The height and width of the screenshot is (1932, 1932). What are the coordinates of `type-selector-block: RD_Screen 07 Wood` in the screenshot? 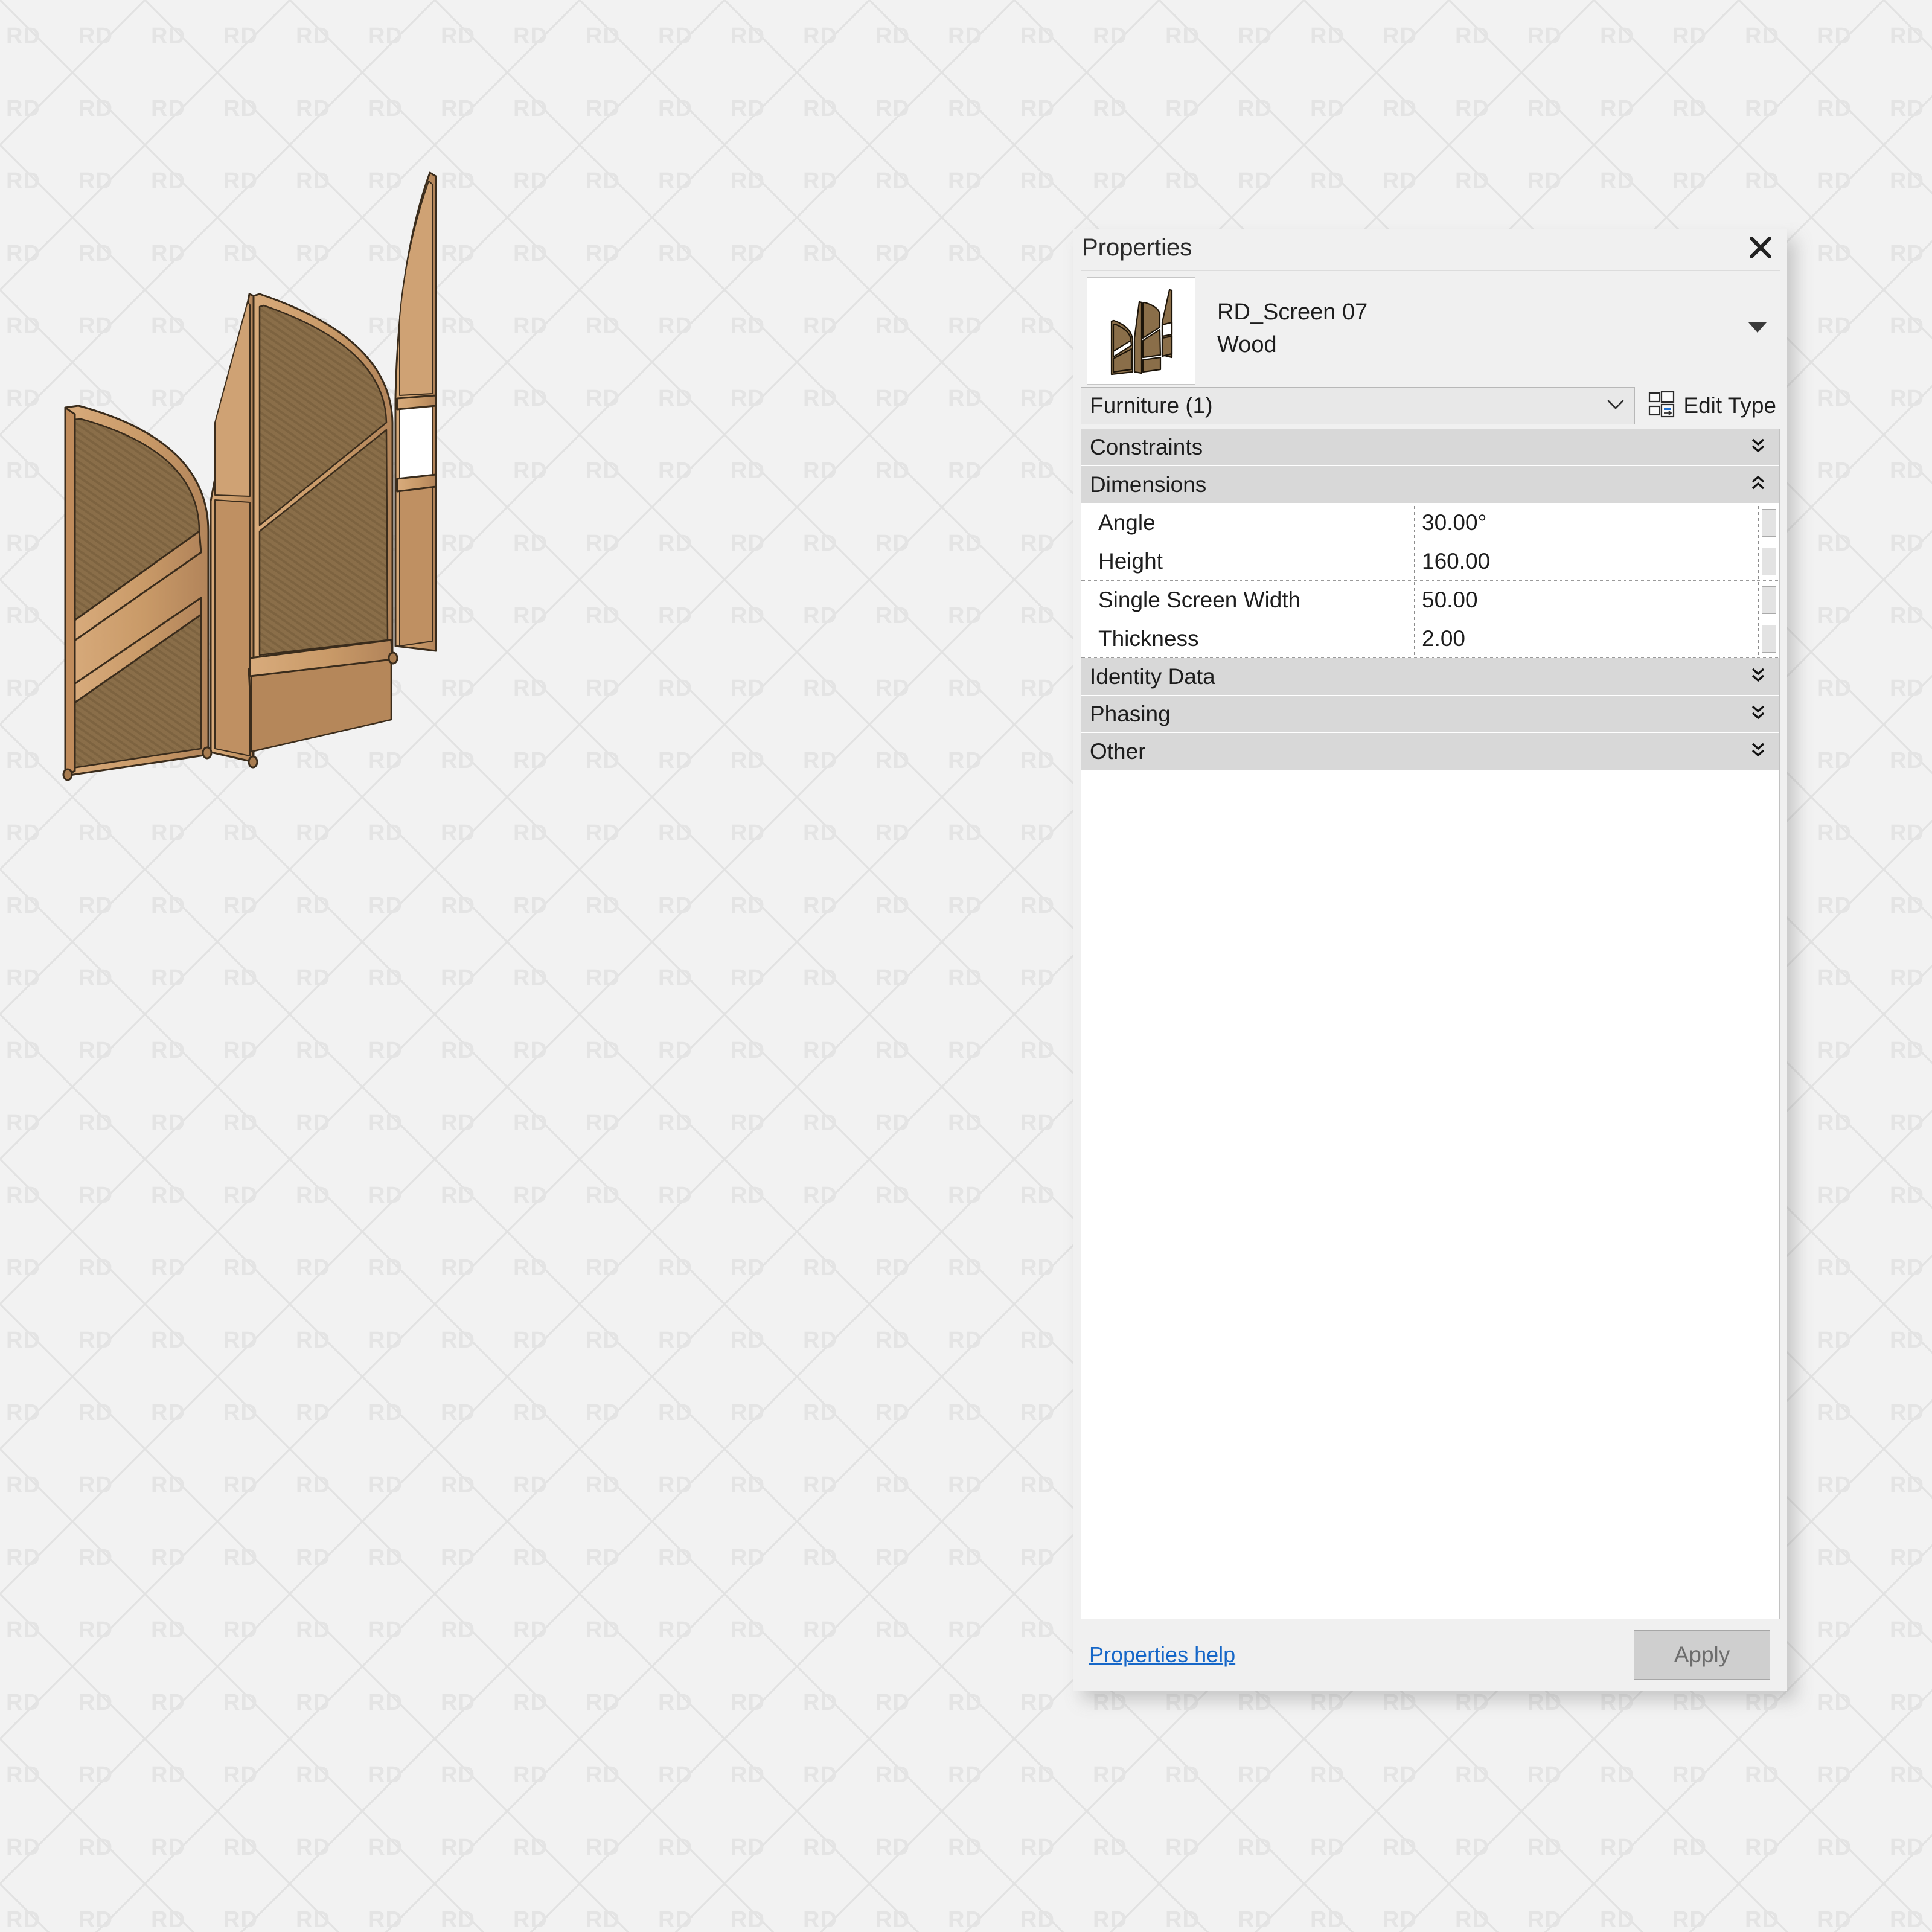 It's located at (1430, 328).